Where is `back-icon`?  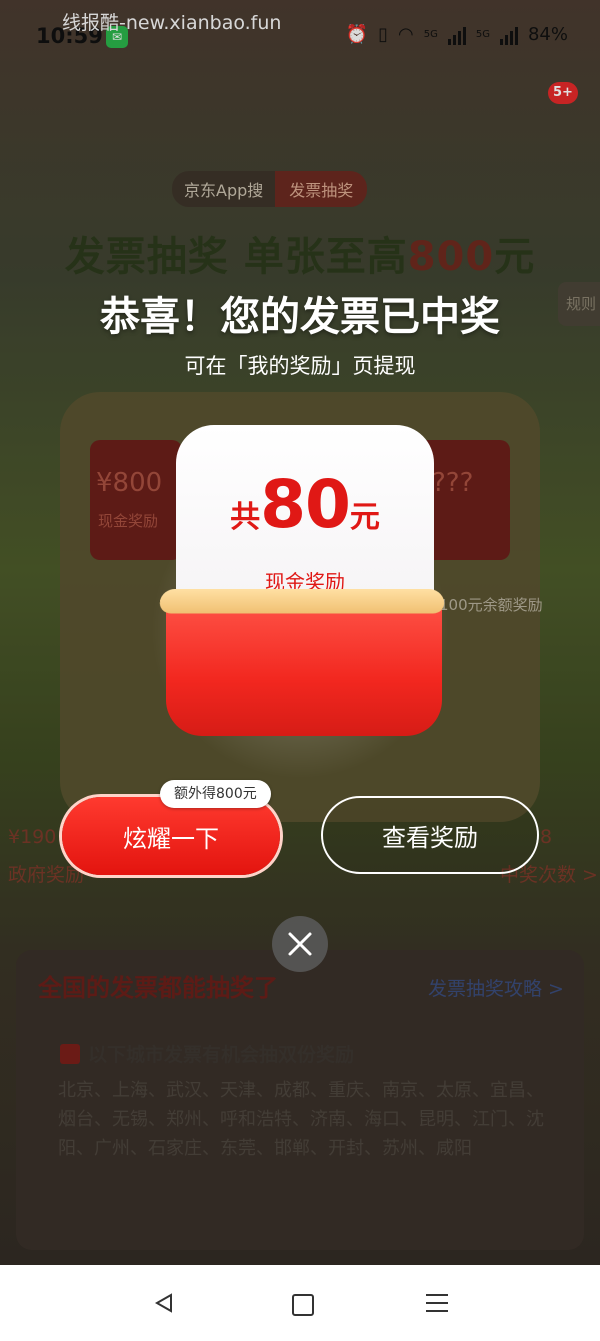 back-icon is located at coordinates (164, 1303).